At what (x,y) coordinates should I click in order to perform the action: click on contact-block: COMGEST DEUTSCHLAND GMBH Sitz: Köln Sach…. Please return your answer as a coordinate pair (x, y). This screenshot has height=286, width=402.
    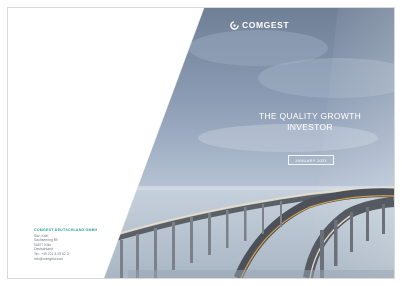
    Looking at the image, I should click on (79, 244).